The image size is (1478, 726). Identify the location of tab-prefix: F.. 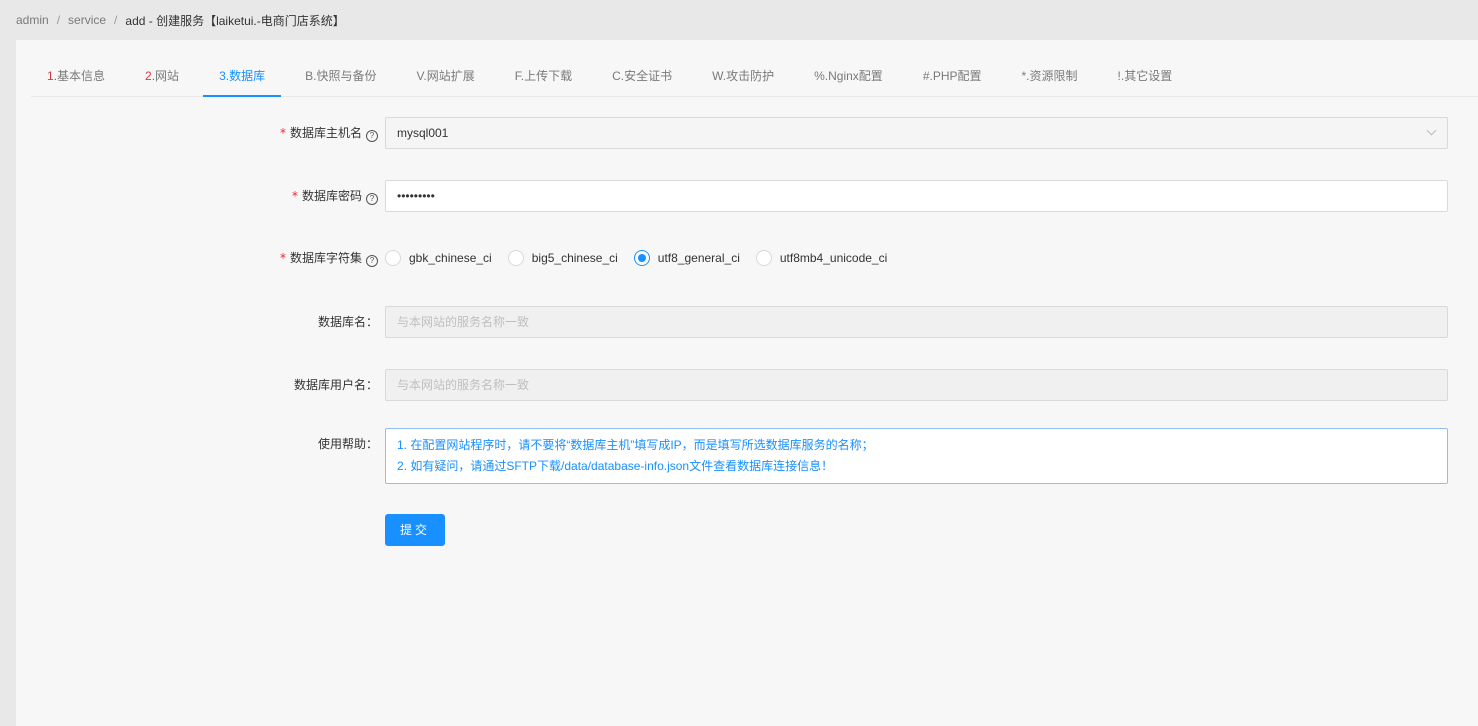
(519, 76).